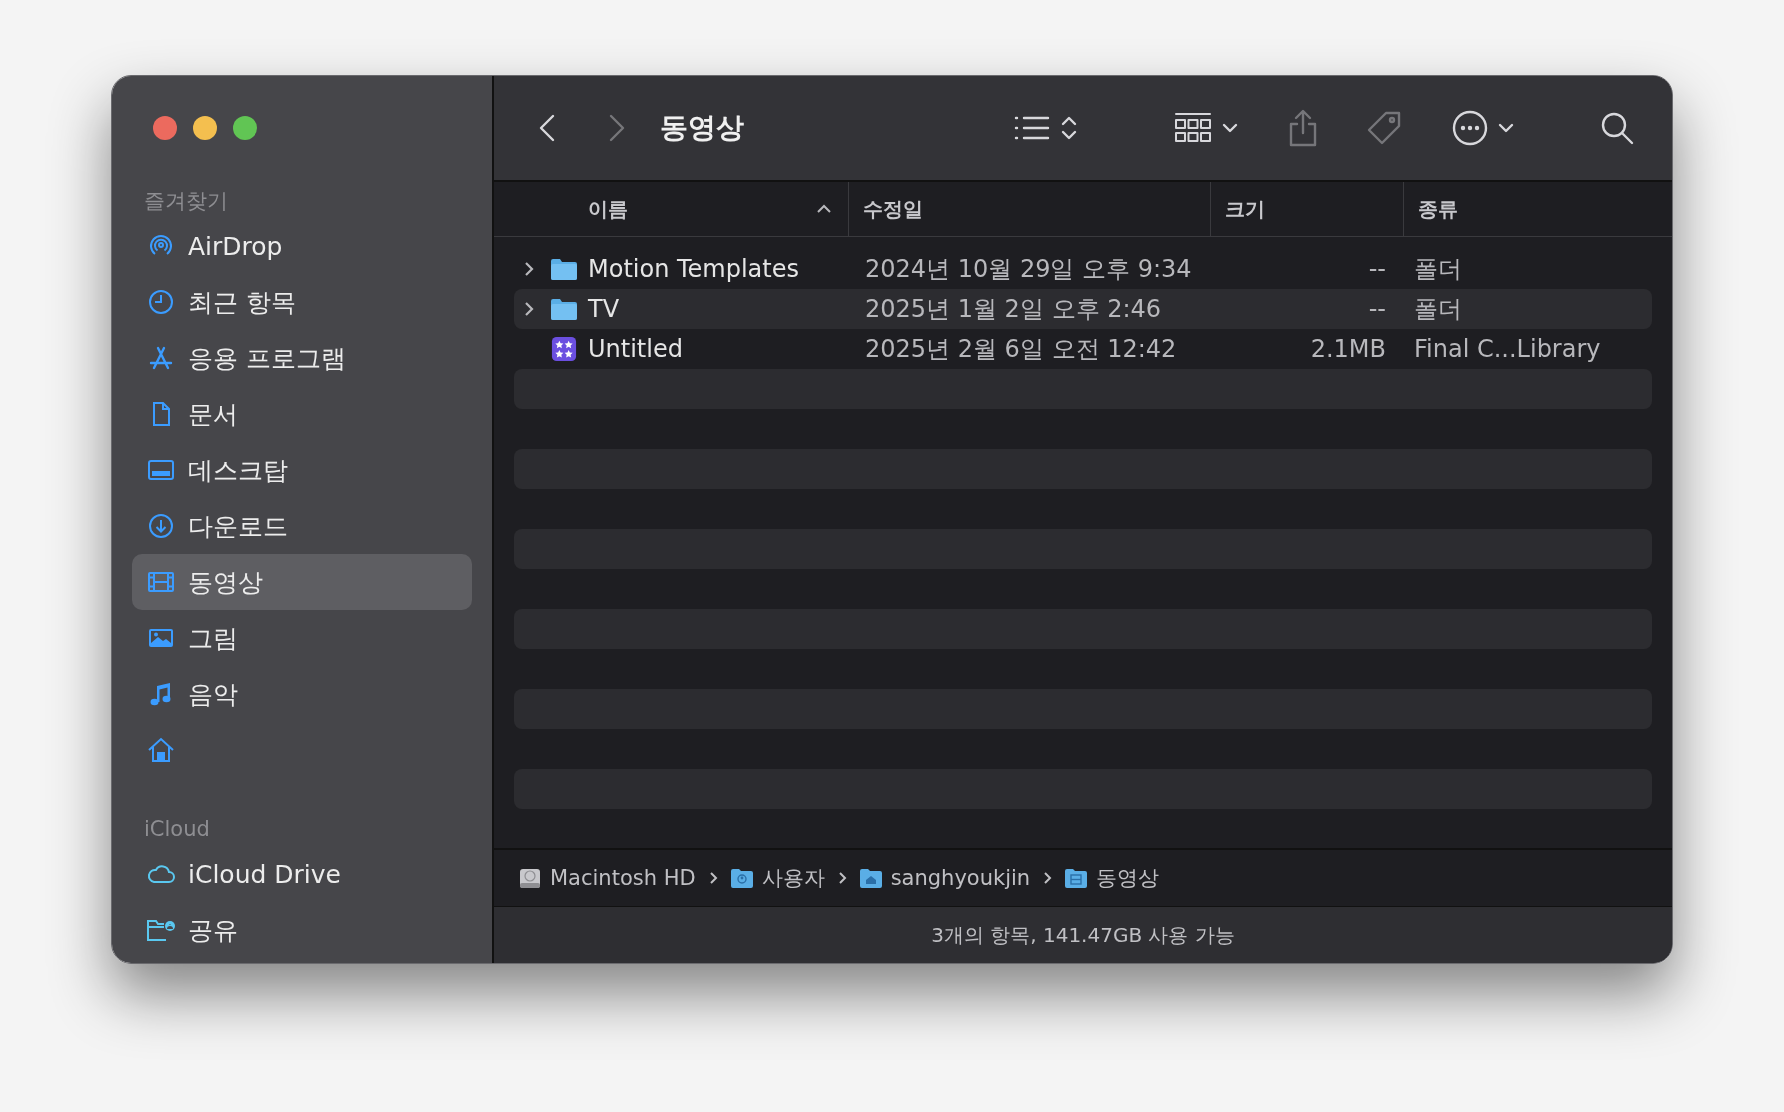 This screenshot has height=1112, width=1784. I want to click on path-item: Macintosh HD, so click(623, 878).